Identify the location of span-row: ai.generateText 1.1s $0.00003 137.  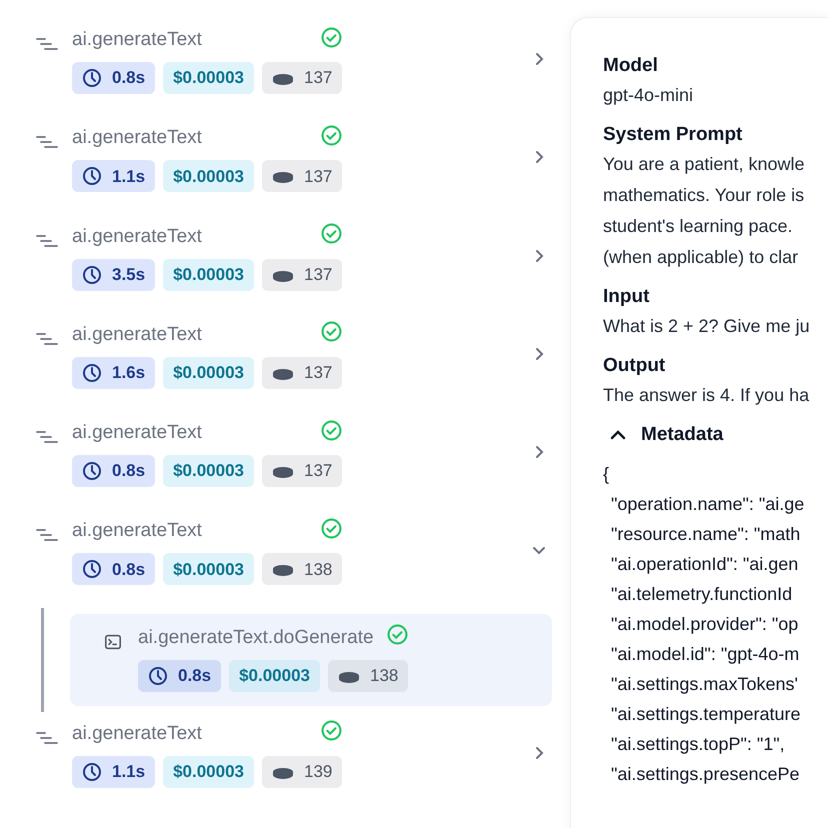
(302, 173).